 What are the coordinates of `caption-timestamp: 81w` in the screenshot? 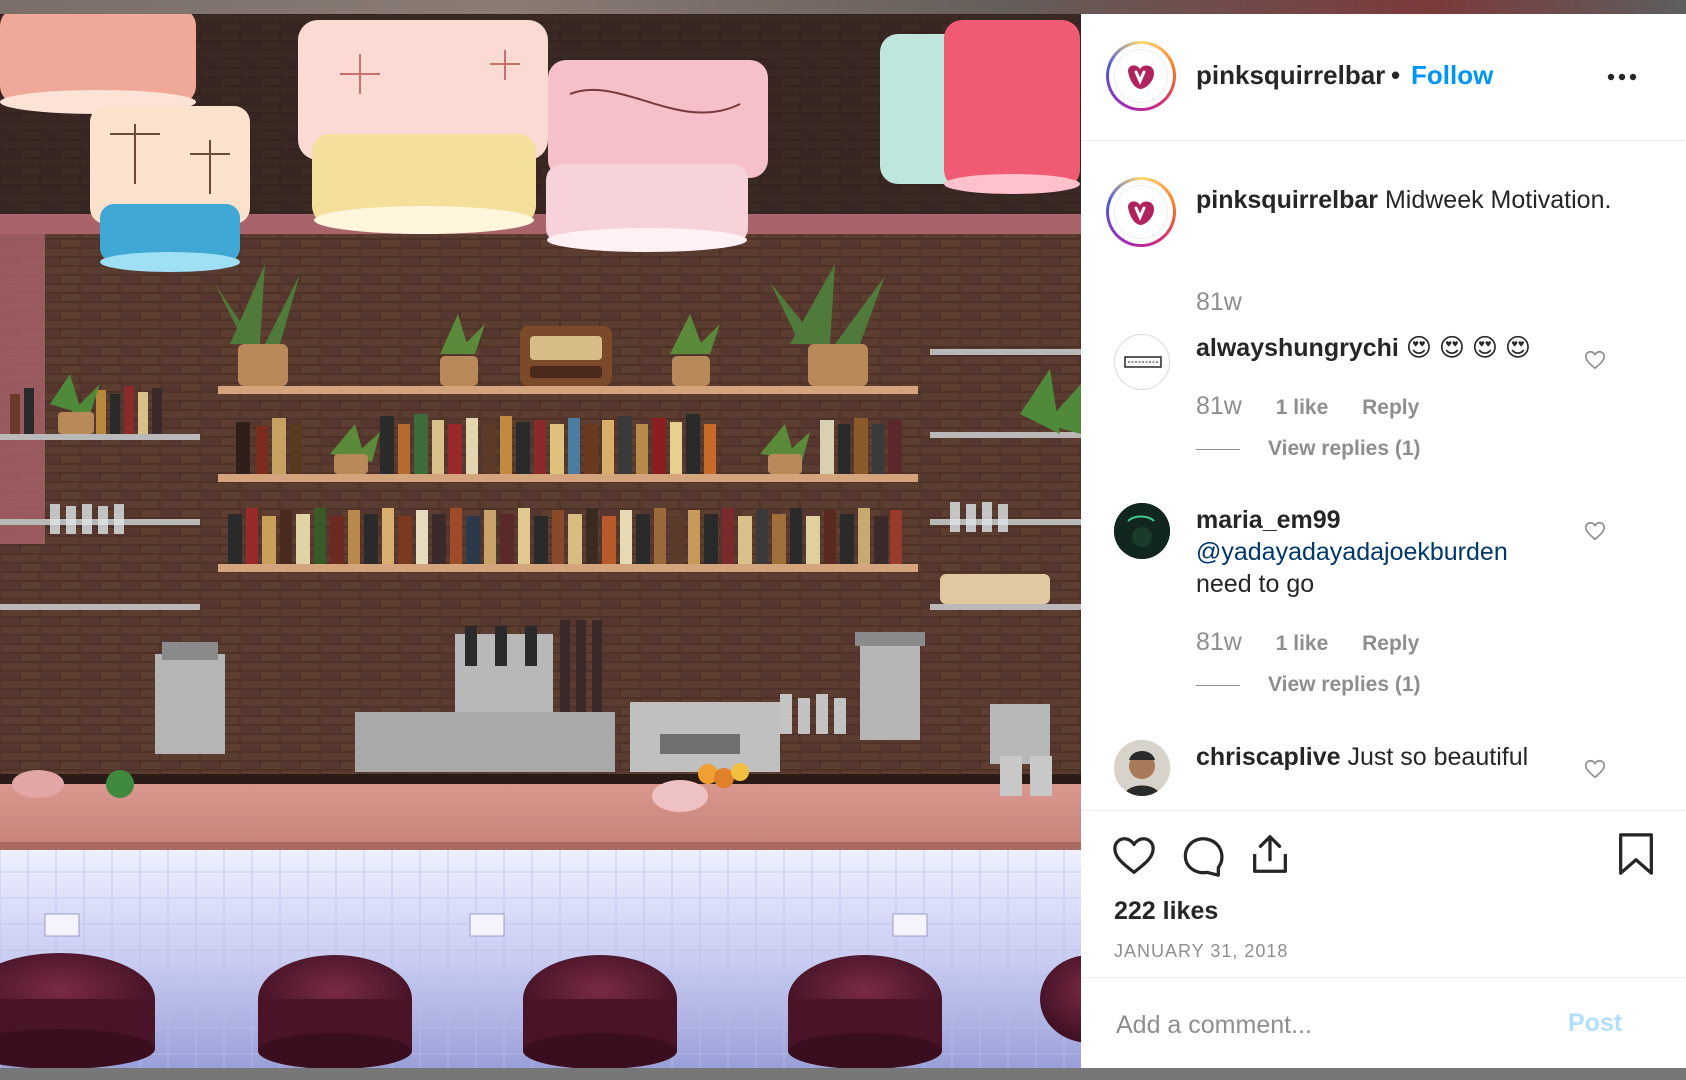 It's located at (1219, 302).